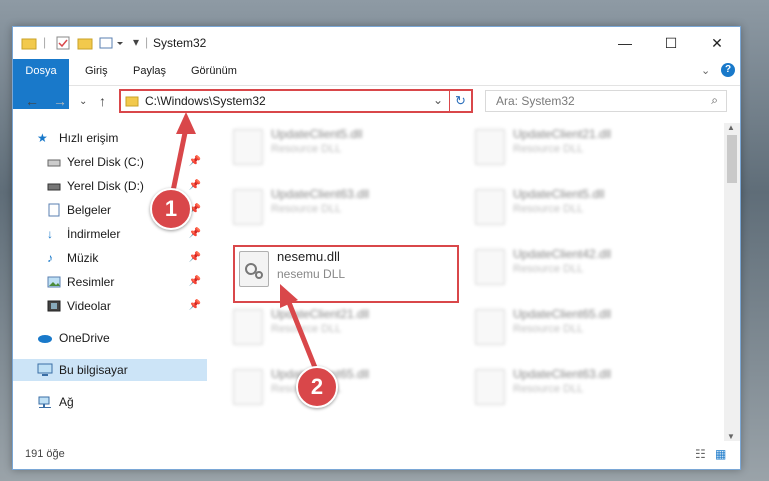 The height and width of the screenshot is (481, 769). I want to click on callout-step-2: 2, so click(317, 387).